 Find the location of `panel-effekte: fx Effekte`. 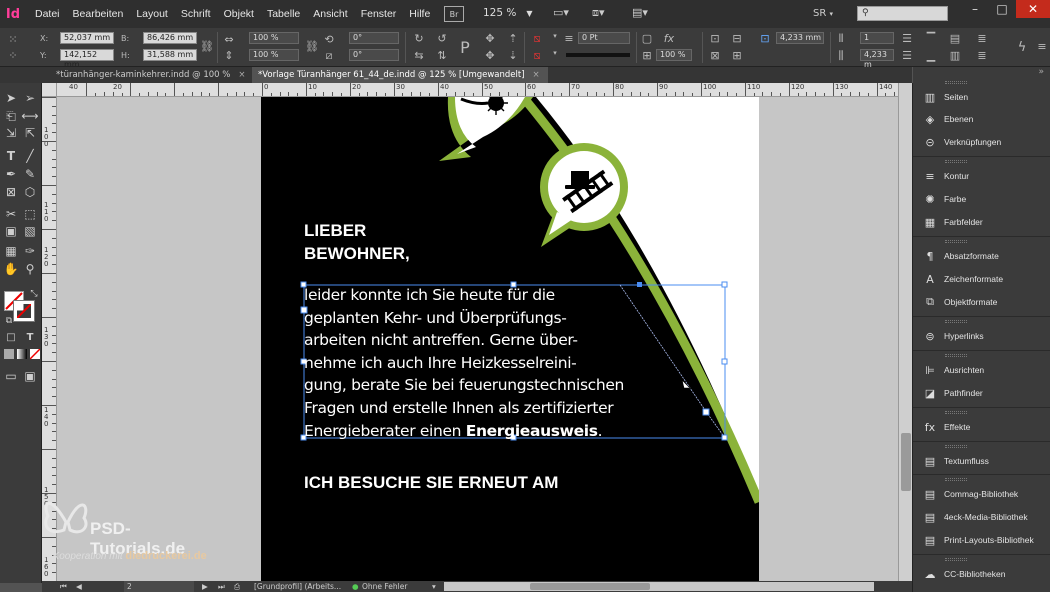

panel-effekte: fx Effekte is located at coordinates (981, 427).